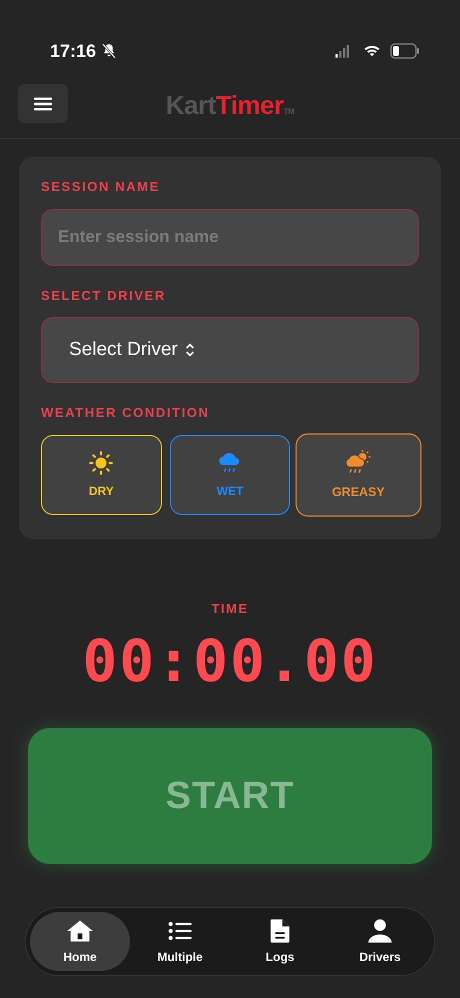 The image size is (460, 998). What do you see at coordinates (250, 105) in the screenshot?
I see `logo-text: Timer` at bounding box center [250, 105].